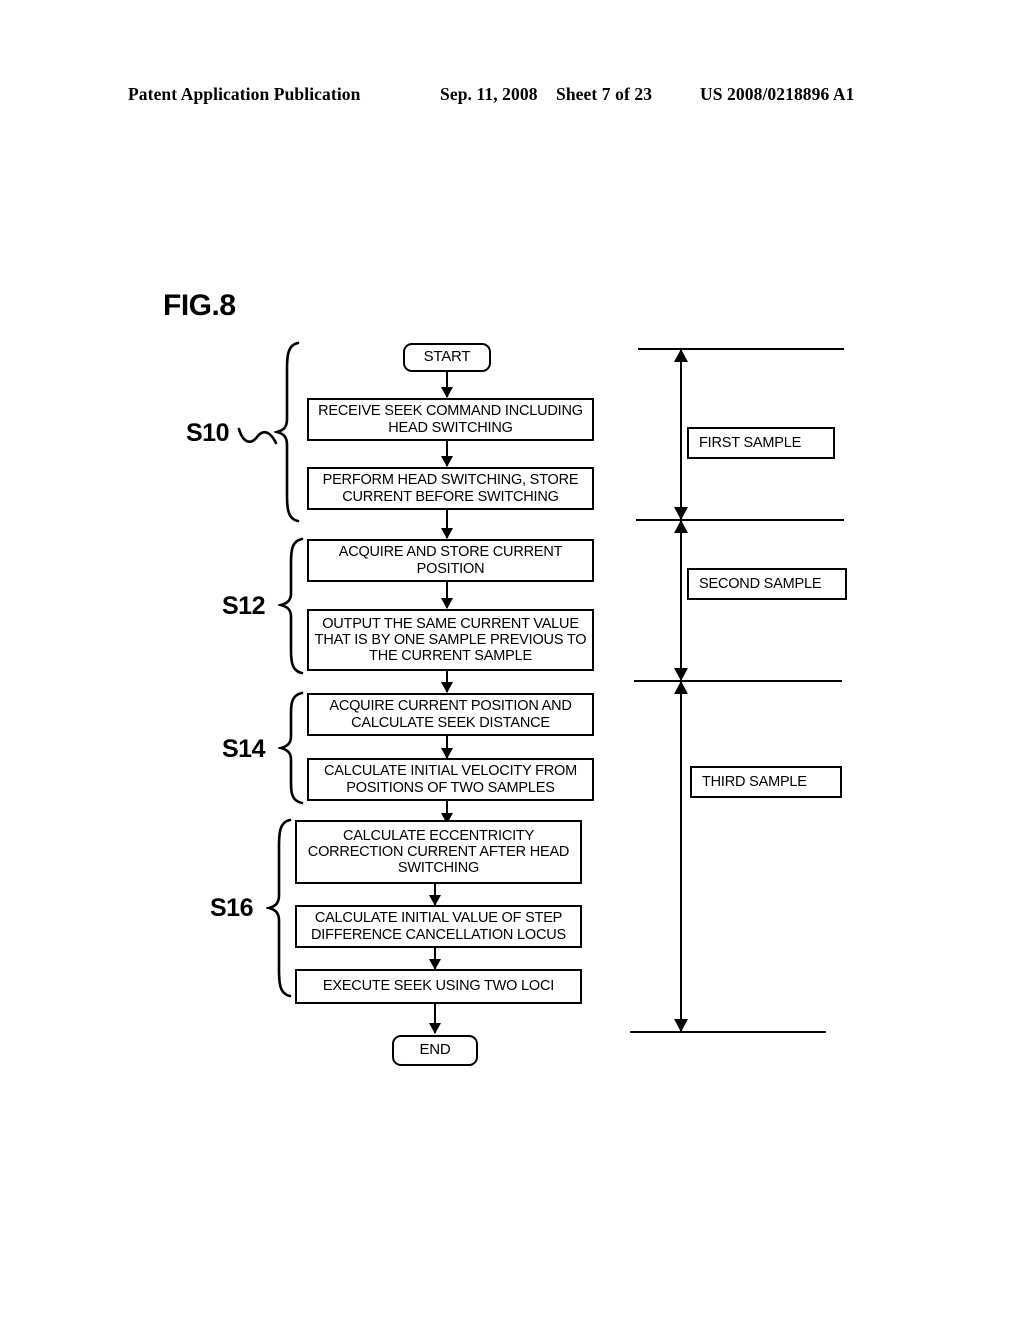  I want to click on sample-label-third: THIRD SAMPLE, so click(766, 782).